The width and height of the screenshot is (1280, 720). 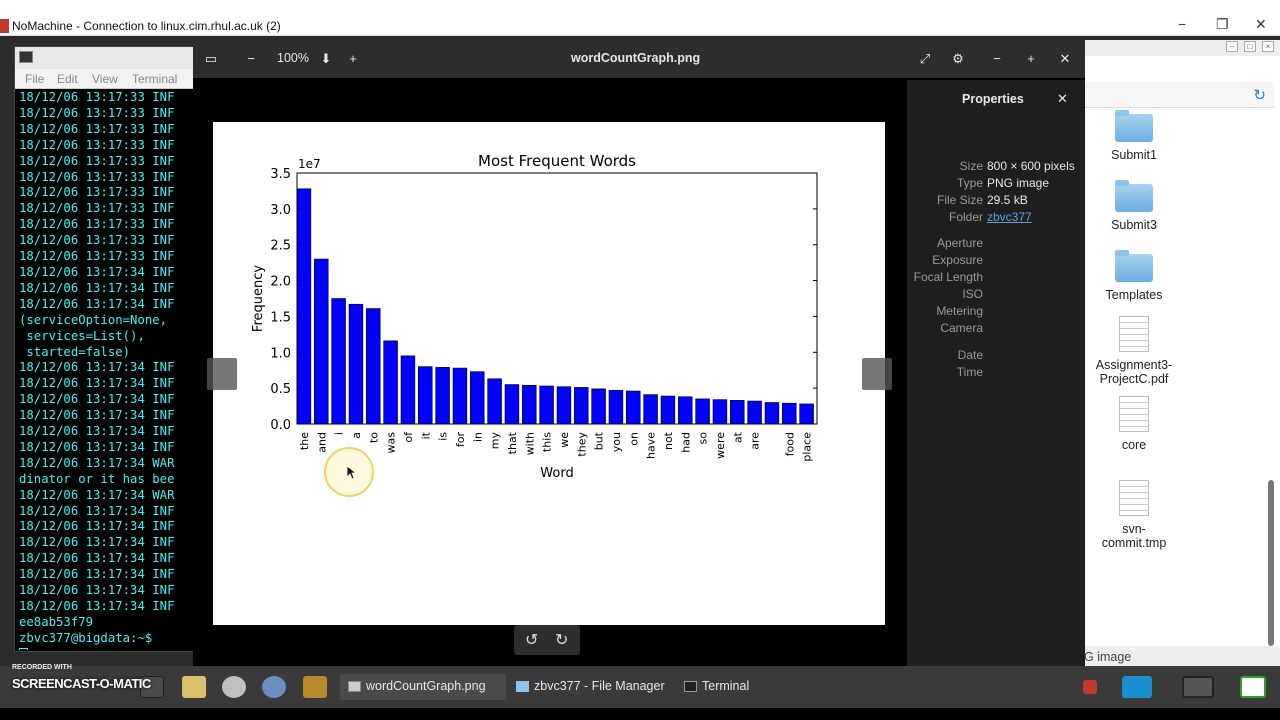 I want to click on fm-item-core: core, so click(x=1134, y=424).